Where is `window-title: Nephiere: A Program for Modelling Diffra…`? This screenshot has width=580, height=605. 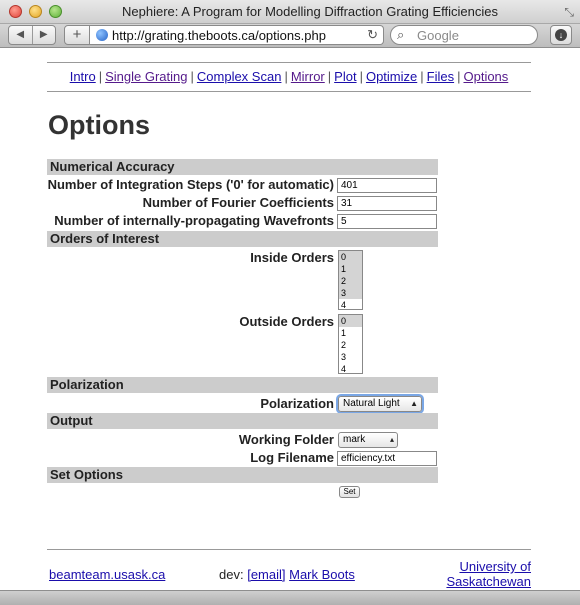 window-title: Nephiere: A Program for Modelling Diffra… is located at coordinates (310, 11).